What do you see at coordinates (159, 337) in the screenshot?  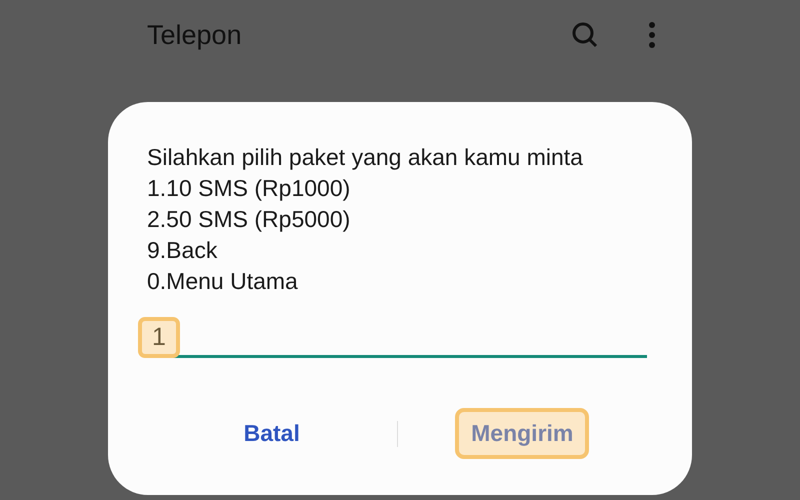 I see `input-value: 1` at bounding box center [159, 337].